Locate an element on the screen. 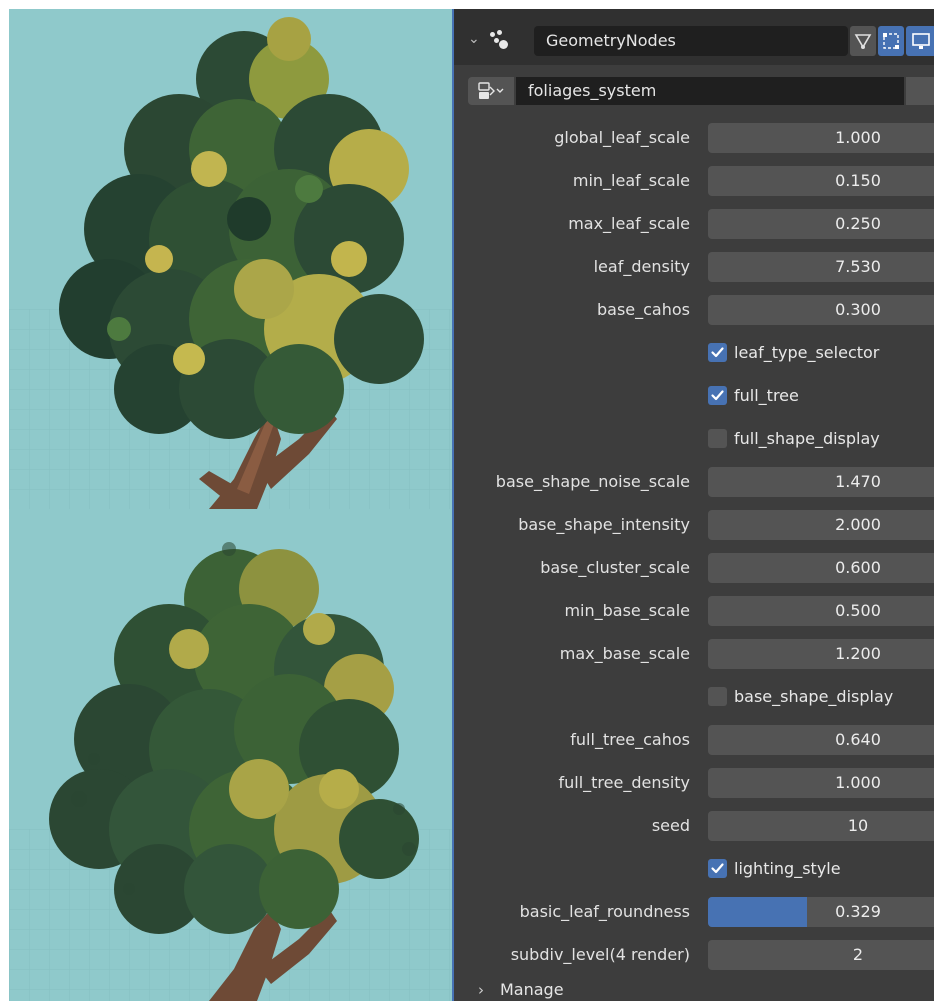 This screenshot has height=1001, width=934. min-leaf-scale-value: 0.150 is located at coordinates (858, 180).